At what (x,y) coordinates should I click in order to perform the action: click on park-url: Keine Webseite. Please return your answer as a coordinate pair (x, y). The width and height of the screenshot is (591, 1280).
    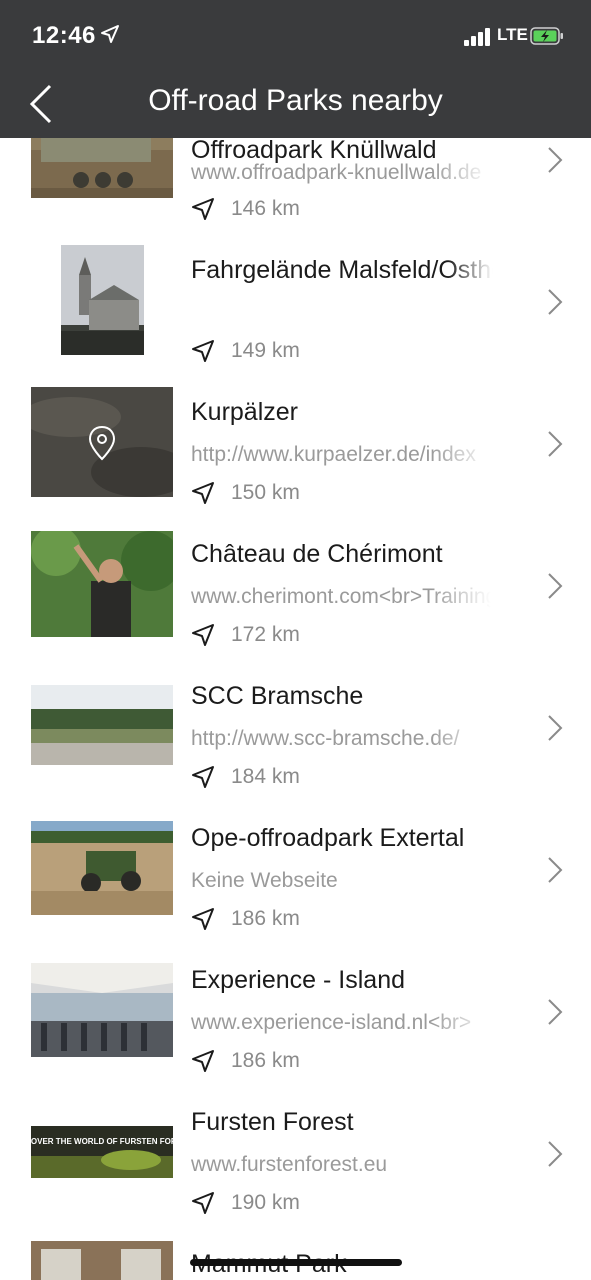
    Looking at the image, I should click on (264, 880).